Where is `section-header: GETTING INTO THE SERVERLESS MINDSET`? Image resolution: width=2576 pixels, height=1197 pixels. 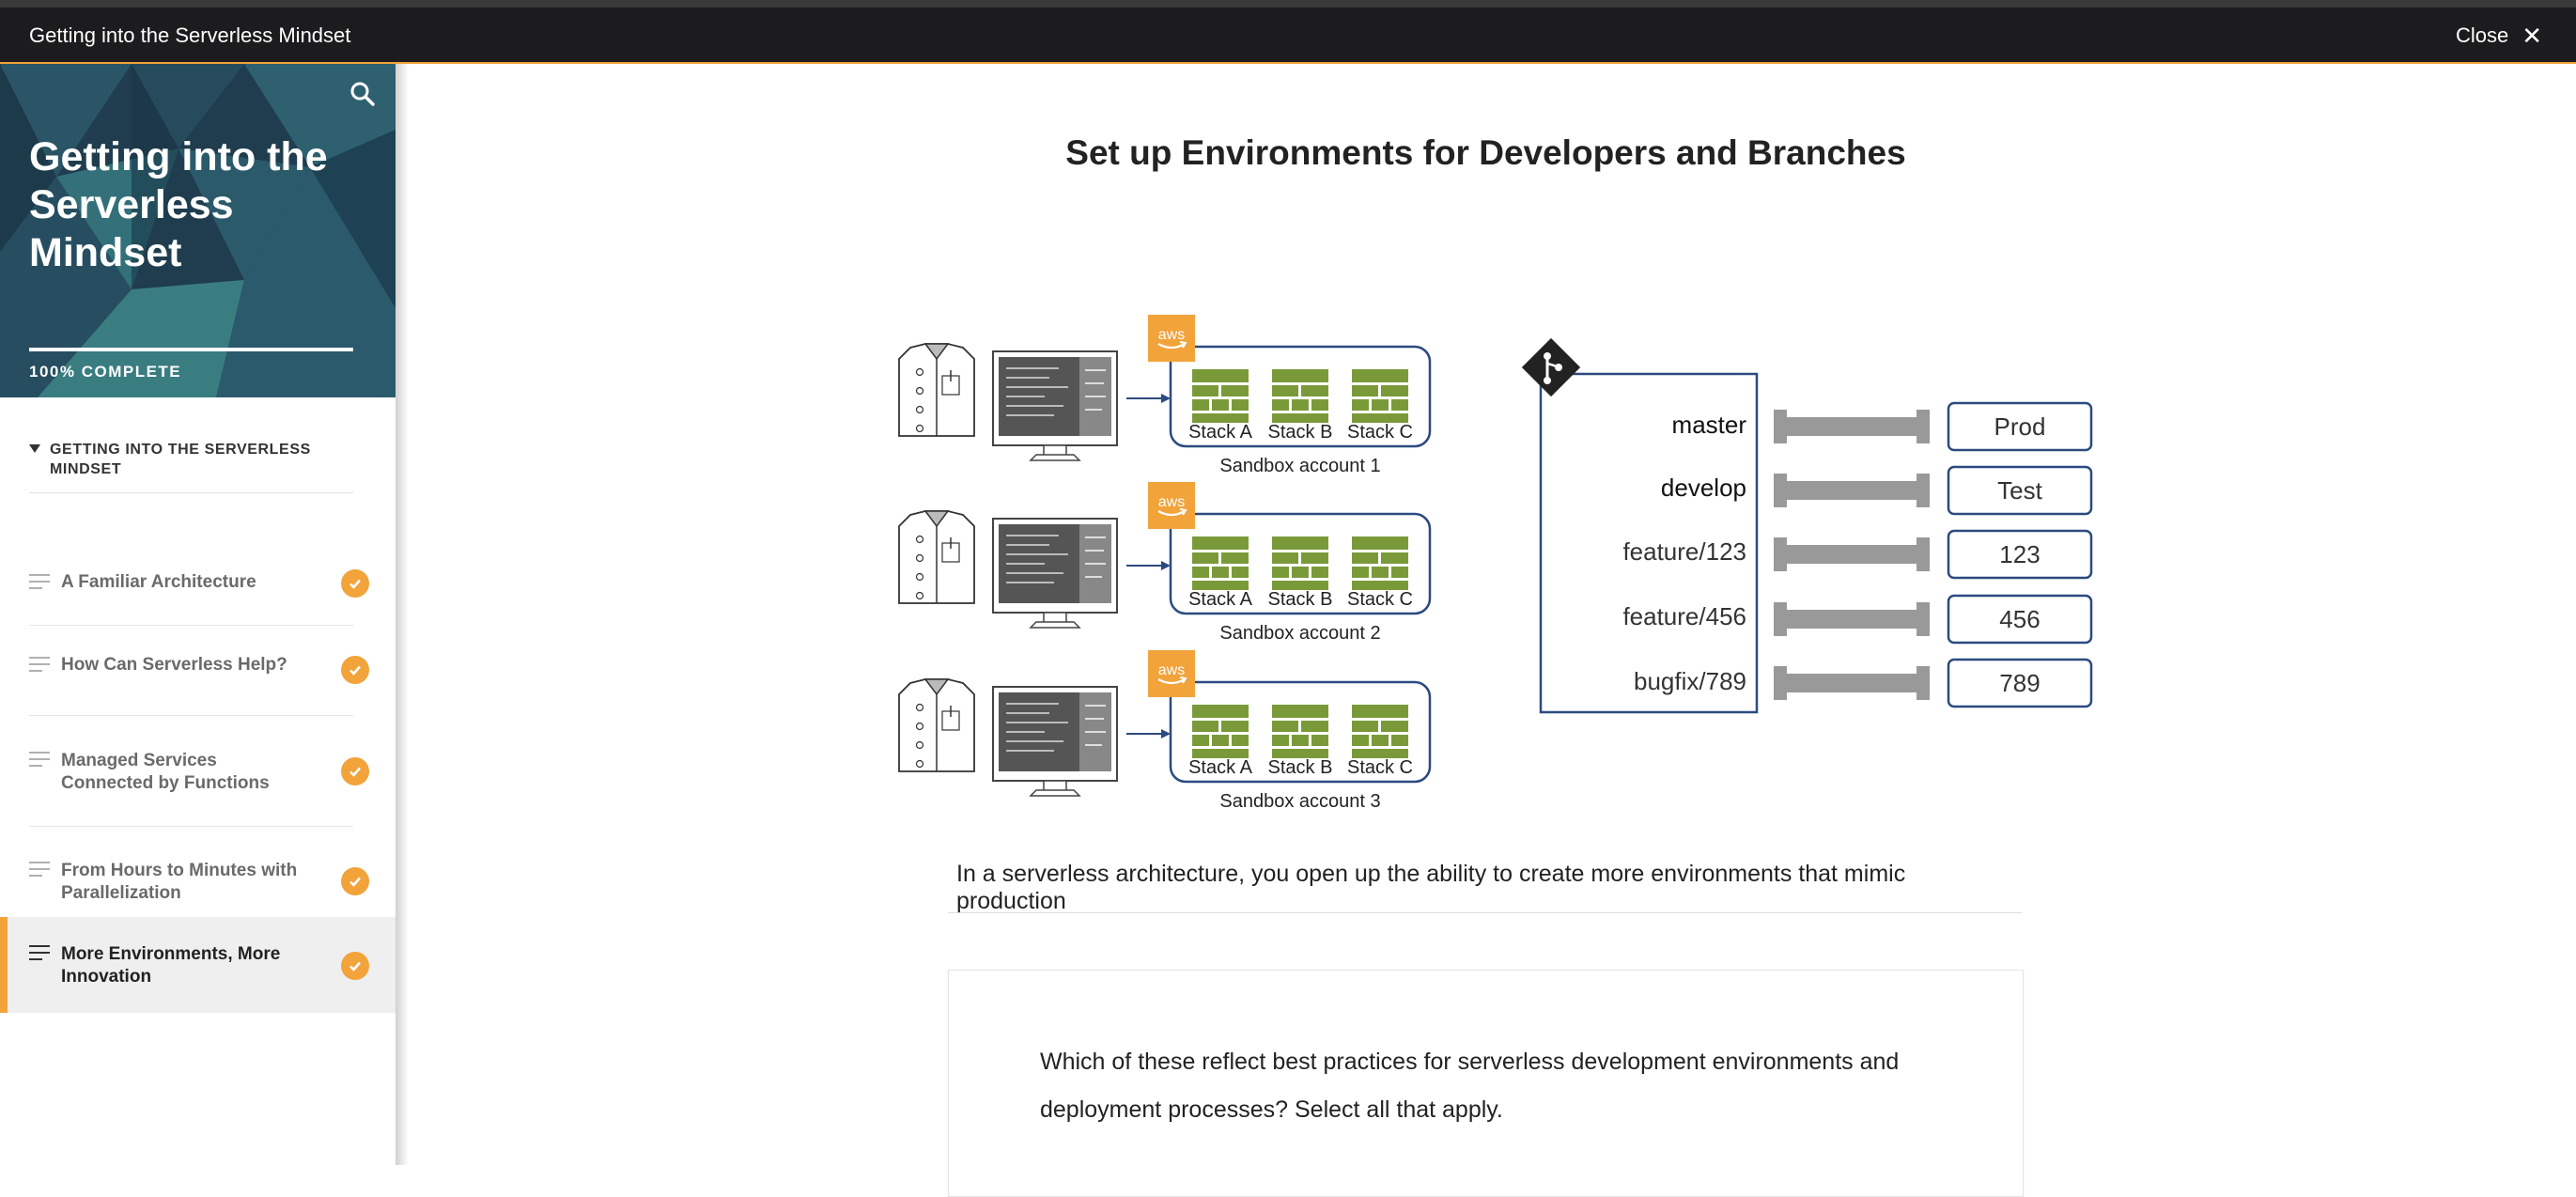
section-header: GETTING INTO THE SERVERLESS MINDSET is located at coordinates (191, 467).